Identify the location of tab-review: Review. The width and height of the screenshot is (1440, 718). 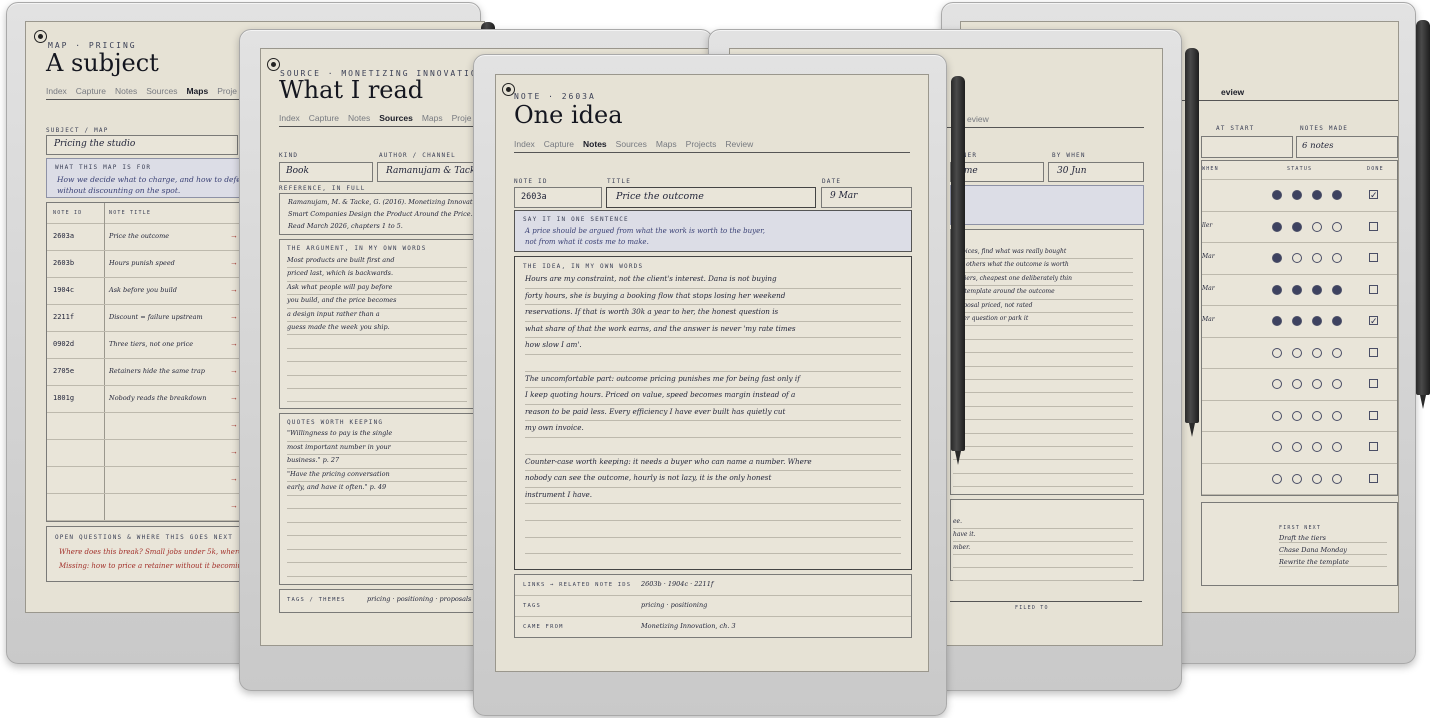
(739, 144).